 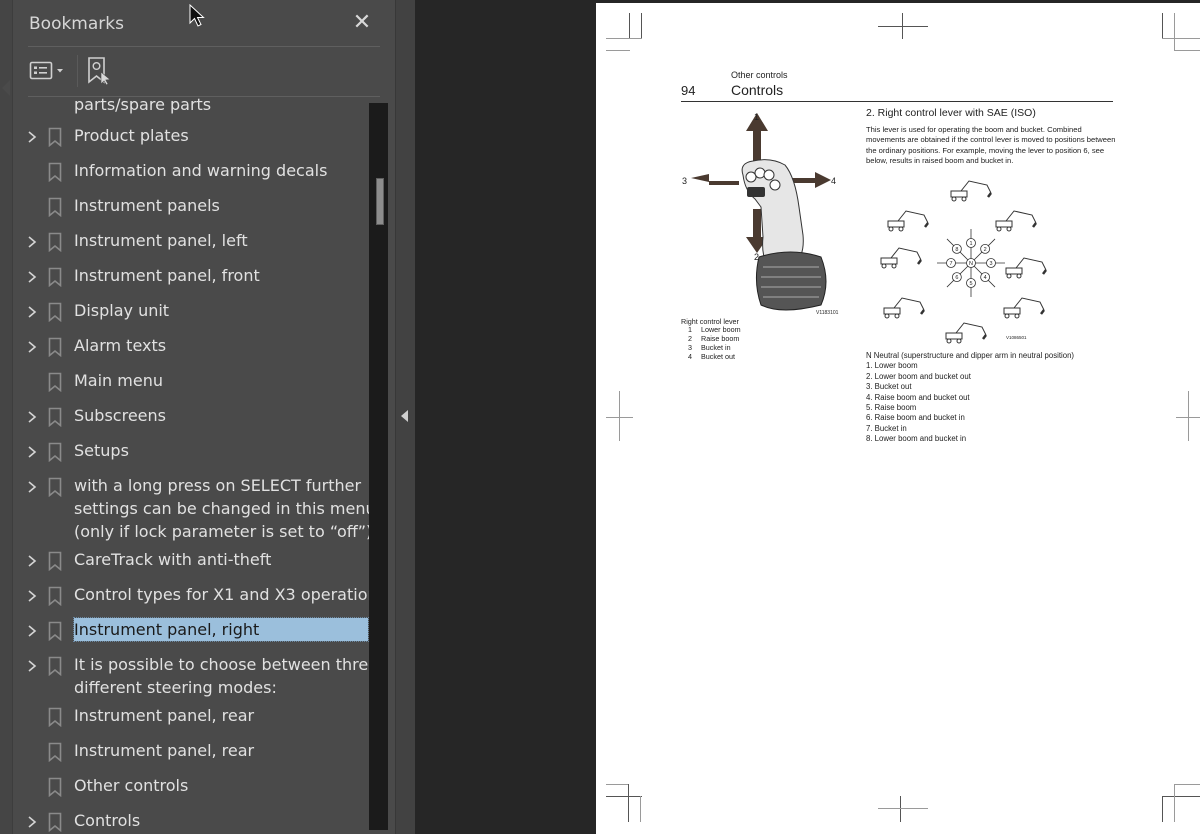 What do you see at coordinates (956, 248) in the screenshot?
I see `position-marker: 8` at bounding box center [956, 248].